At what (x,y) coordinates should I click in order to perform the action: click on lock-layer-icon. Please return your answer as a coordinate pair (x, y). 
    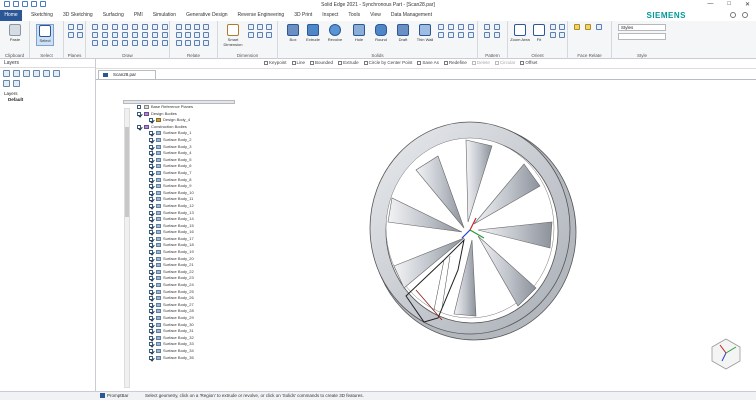
    Looking at the image, I should click on (16, 83).